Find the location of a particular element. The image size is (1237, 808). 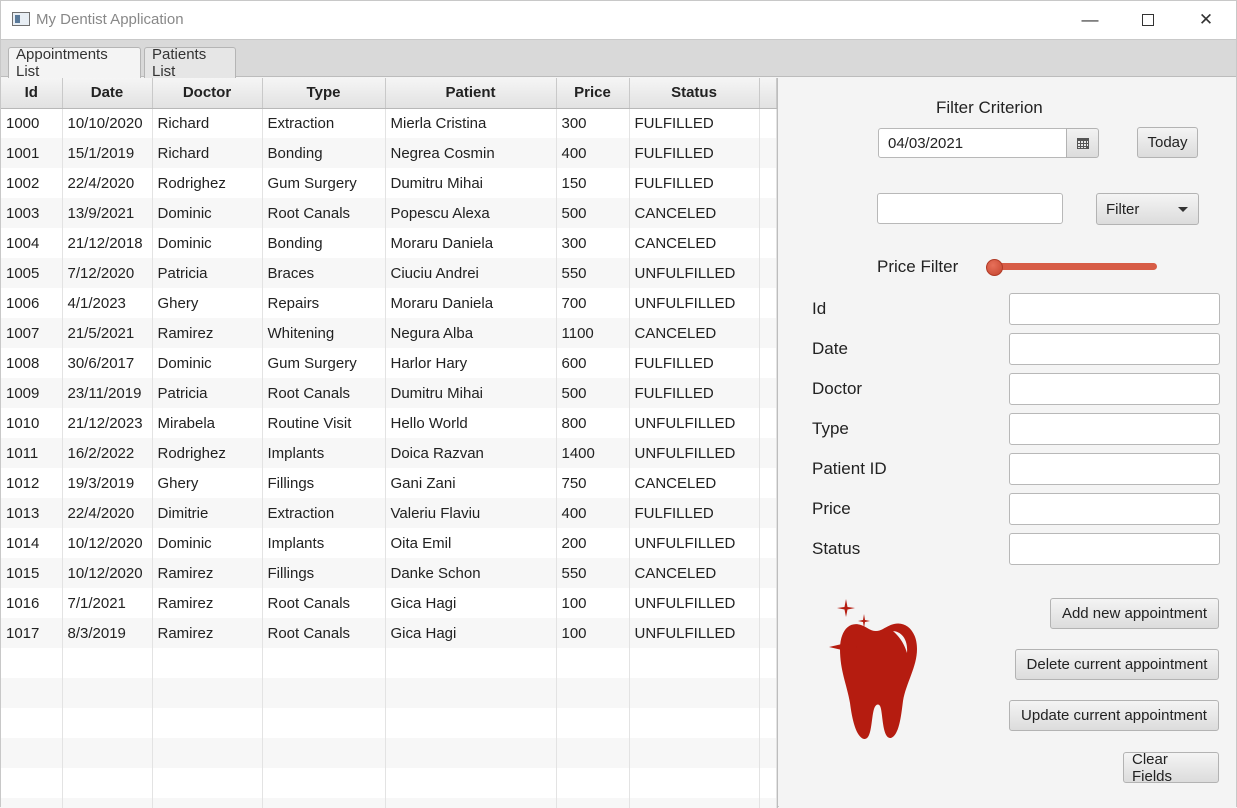

cell-date: 16/2/2022 is located at coordinates (107, 453).